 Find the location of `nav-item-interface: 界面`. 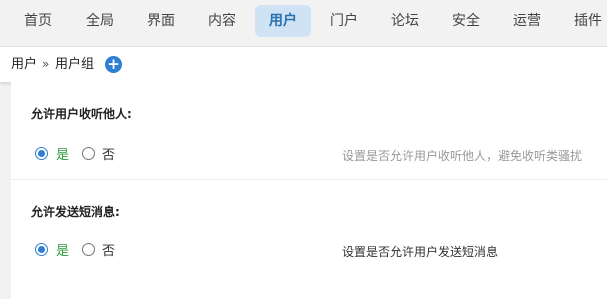

nav-item-interface: 界面 is located at coordinates (161, 21).